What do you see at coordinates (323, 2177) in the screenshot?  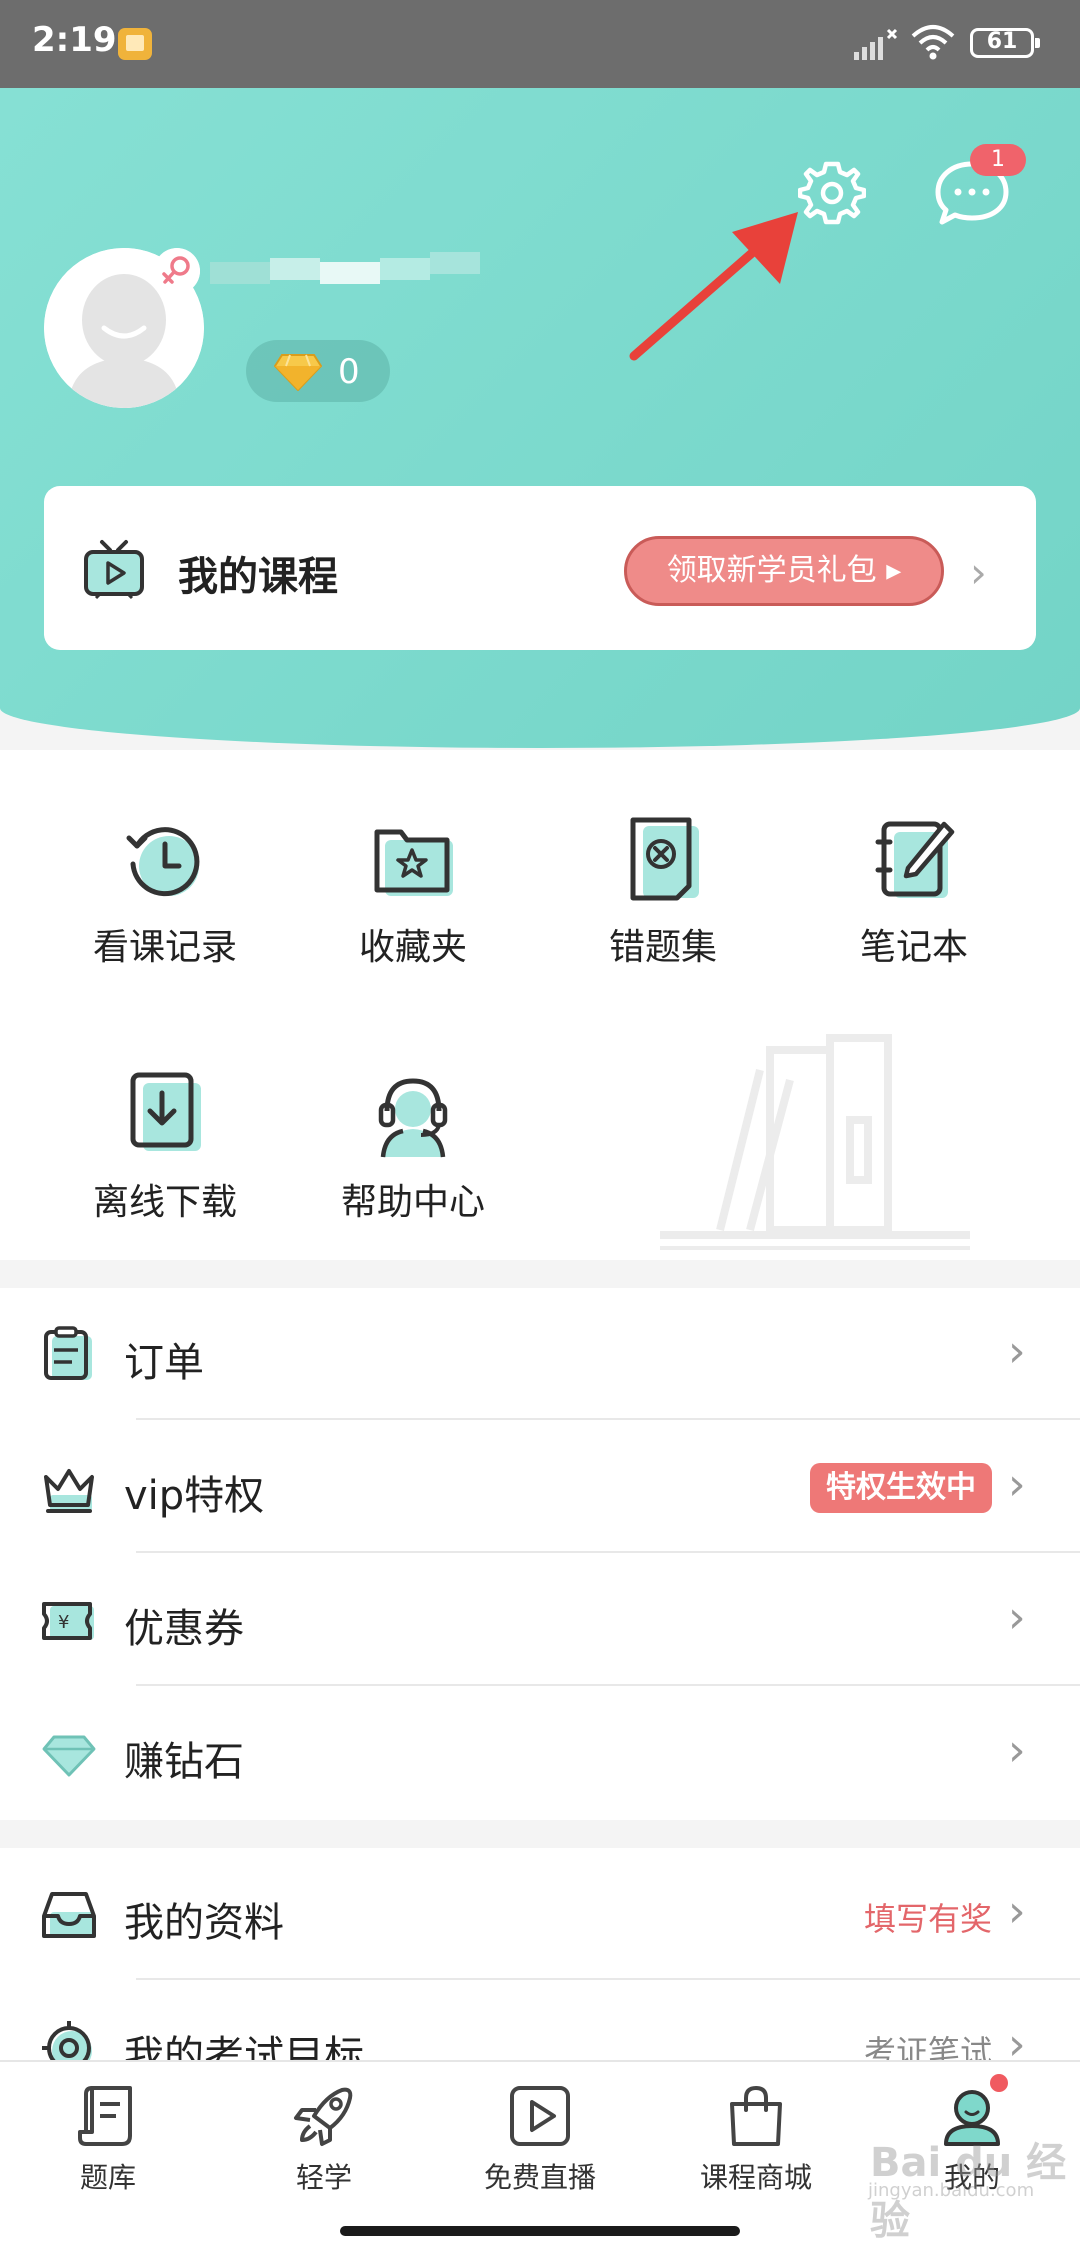 I see `nav-label: 轻学` at bounding box center [323, 2177].